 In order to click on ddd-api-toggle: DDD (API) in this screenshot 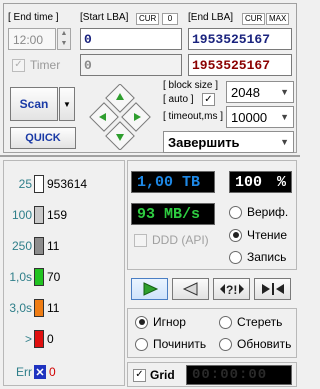, I will do `click(171, 240)`.